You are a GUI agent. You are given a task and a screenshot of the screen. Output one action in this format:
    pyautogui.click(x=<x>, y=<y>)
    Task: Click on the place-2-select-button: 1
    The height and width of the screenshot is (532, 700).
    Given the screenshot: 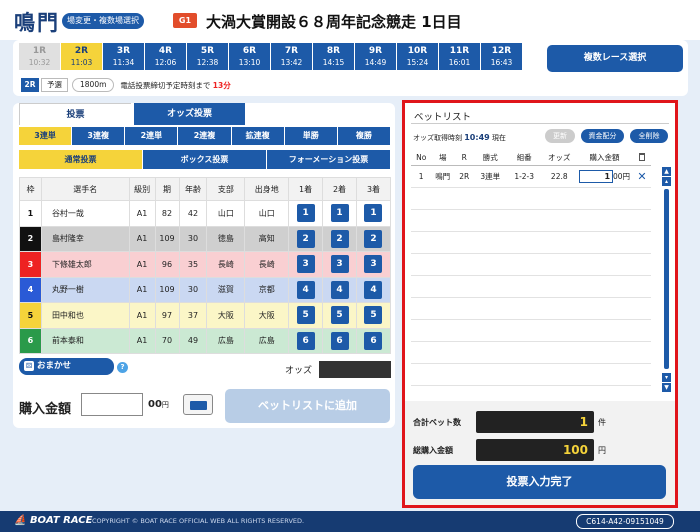 What is the action you would take?
    pyautogui.click(x=339, y=213)
    